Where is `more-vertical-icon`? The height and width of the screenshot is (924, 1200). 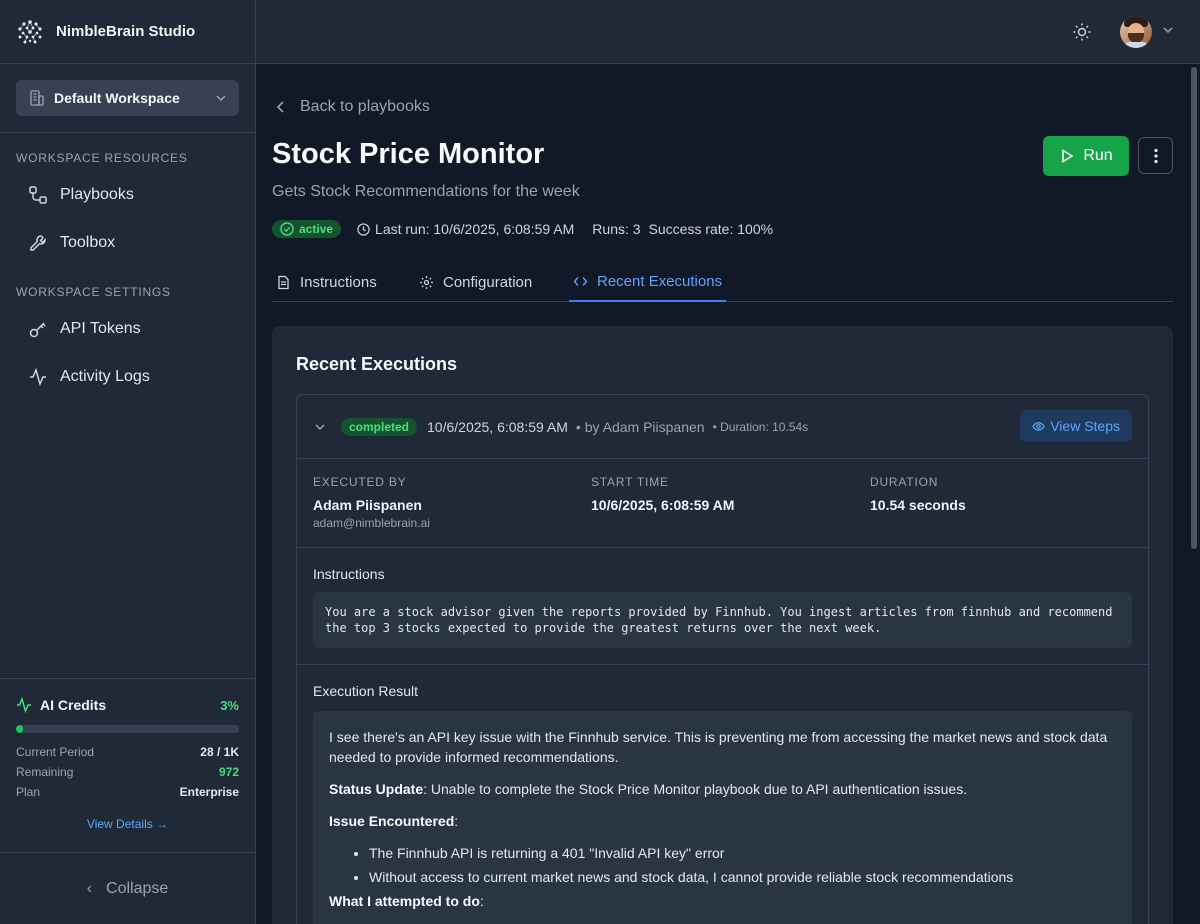 more-vertical-icon is located at coordinates (1155, 155).